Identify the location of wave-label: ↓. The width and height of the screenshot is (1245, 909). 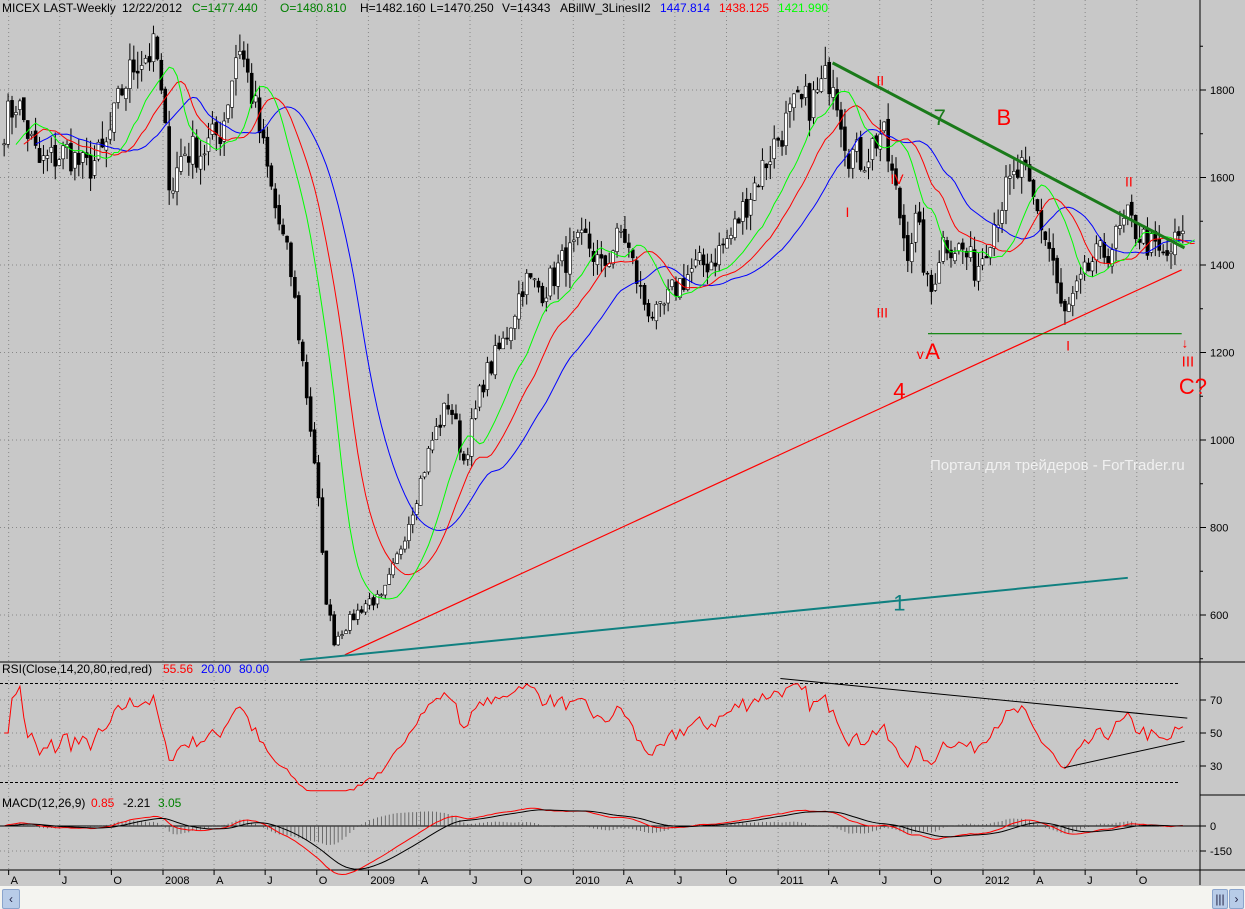
(1185, 342).